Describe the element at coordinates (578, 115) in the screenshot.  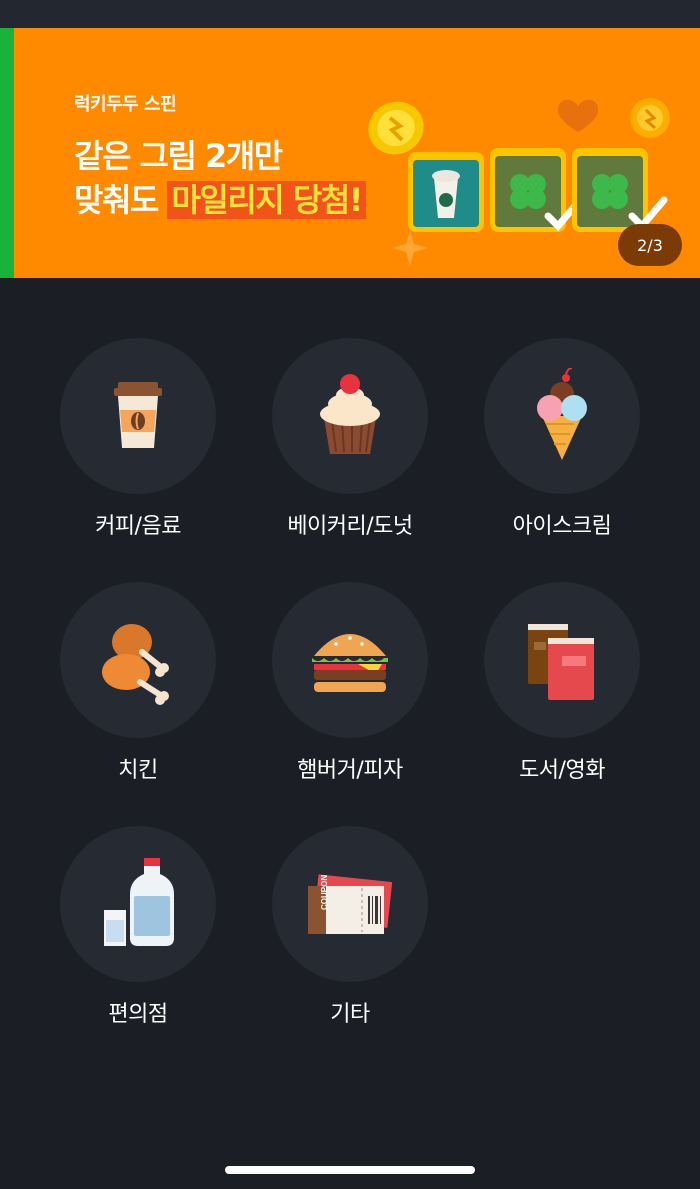
I see `heart-icon` at that location.